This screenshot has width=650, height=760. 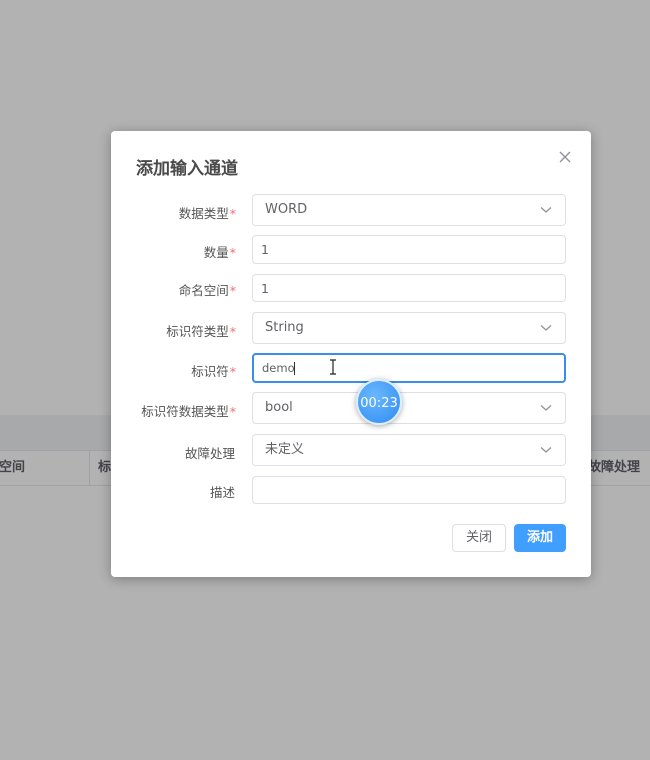 What do you see at coordinates (397, 249) in the screenshot?
I see `quantity-input` at bounding box center [397, 249].